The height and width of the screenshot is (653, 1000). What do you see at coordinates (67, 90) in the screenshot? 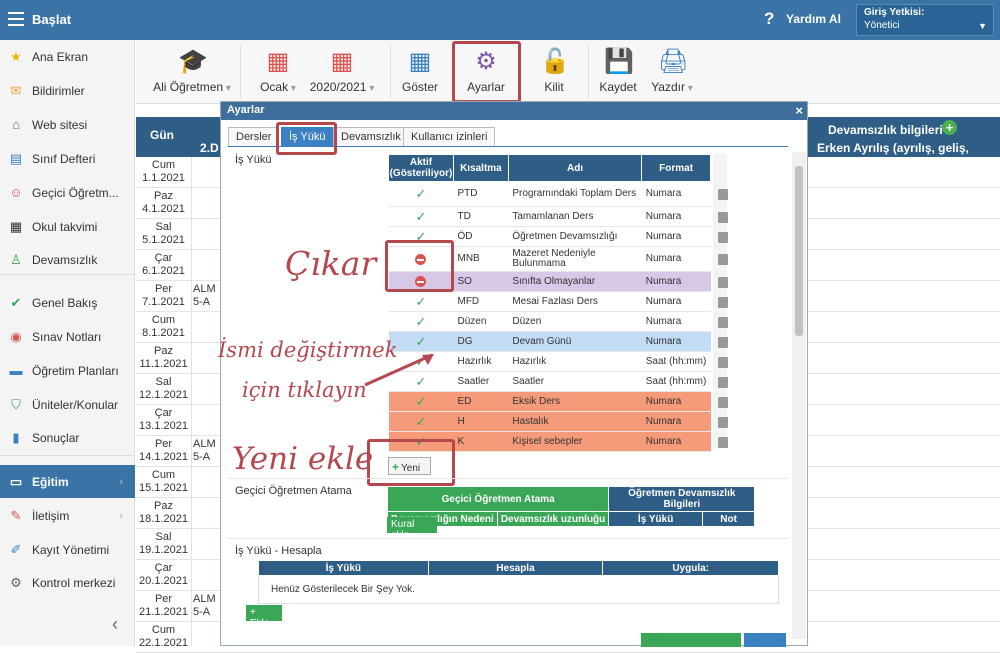
I see `sidebar-item-1: ✉ Bildirimler` at bounding box center [67, 90].